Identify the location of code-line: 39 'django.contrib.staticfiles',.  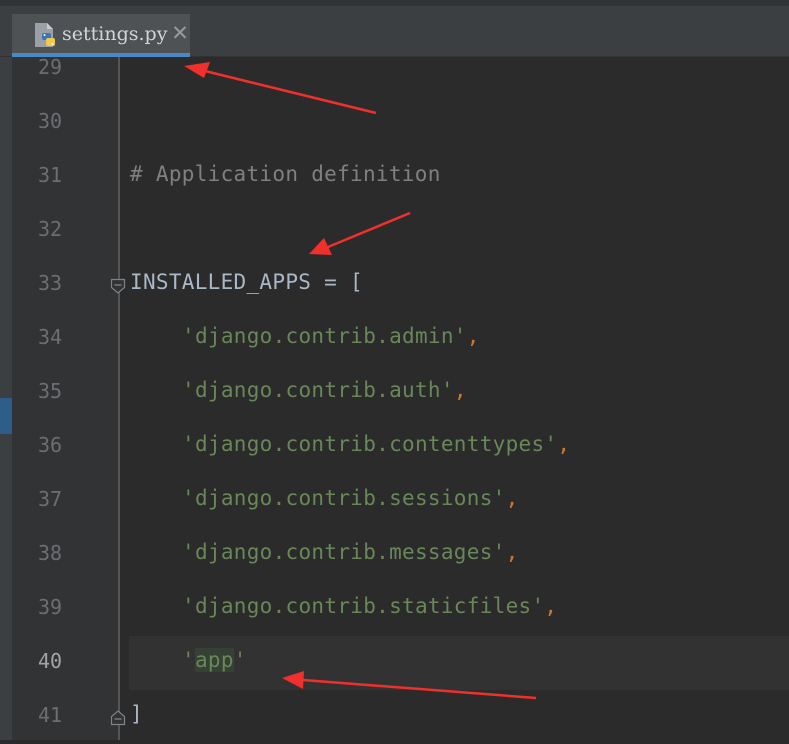
(394, 609).